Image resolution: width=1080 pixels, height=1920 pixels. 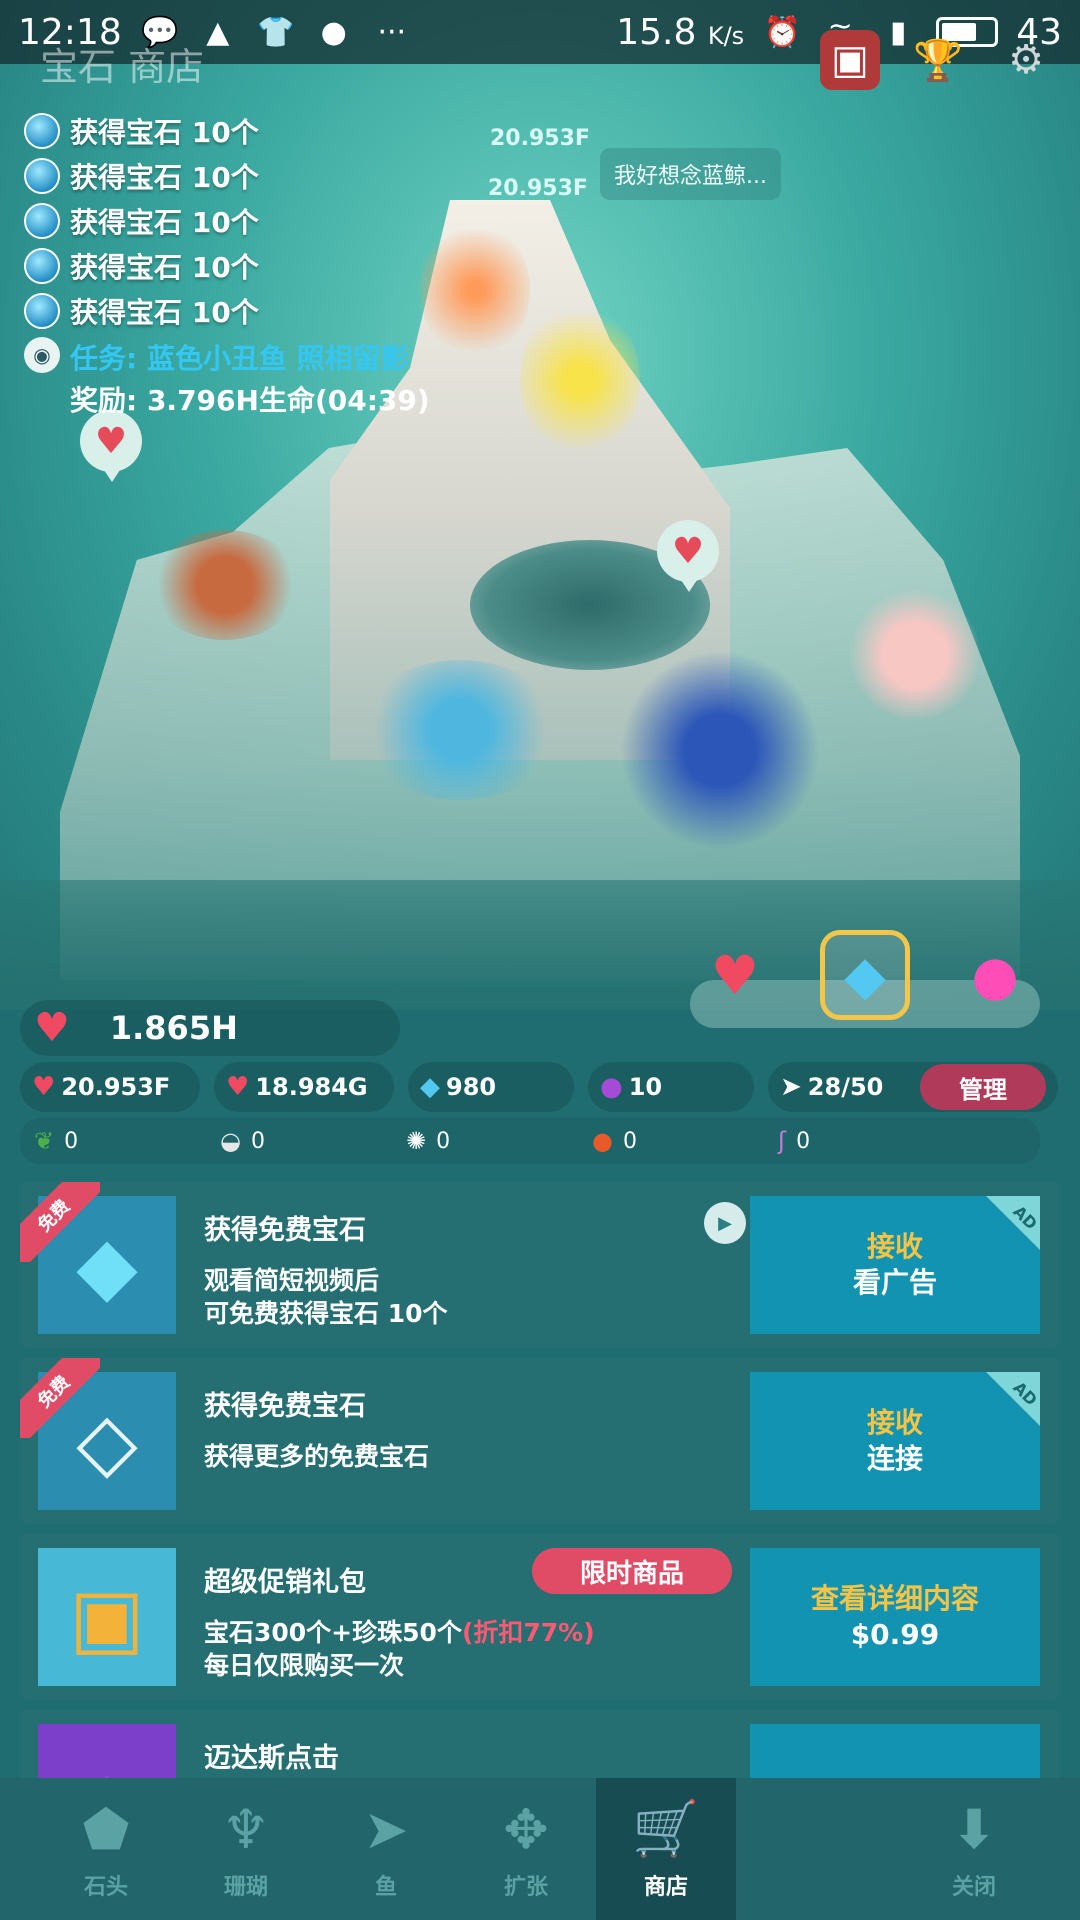 I want to click on tap-life-stat: ♥ 20.953F, so click(x=110, y=1087).